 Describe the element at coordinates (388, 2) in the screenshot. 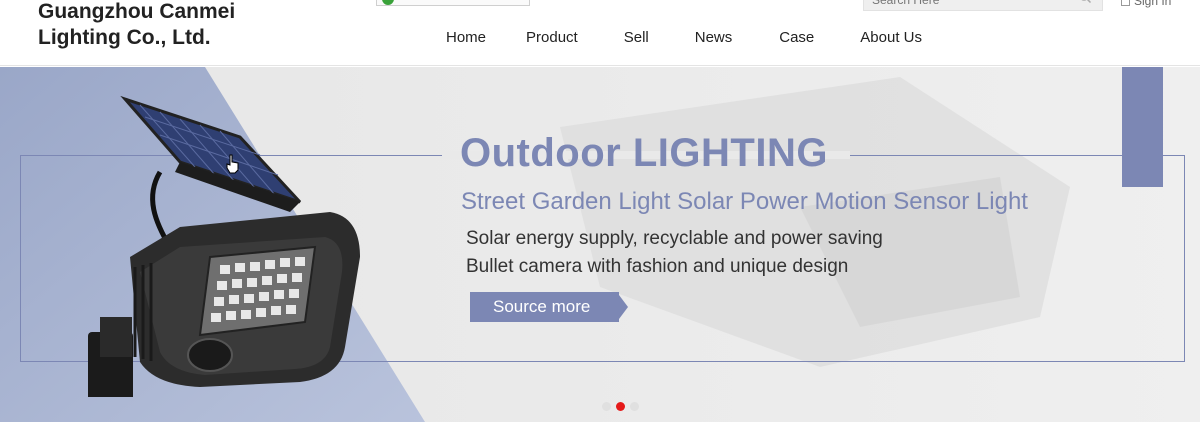

I see `globe-icon` at that location.